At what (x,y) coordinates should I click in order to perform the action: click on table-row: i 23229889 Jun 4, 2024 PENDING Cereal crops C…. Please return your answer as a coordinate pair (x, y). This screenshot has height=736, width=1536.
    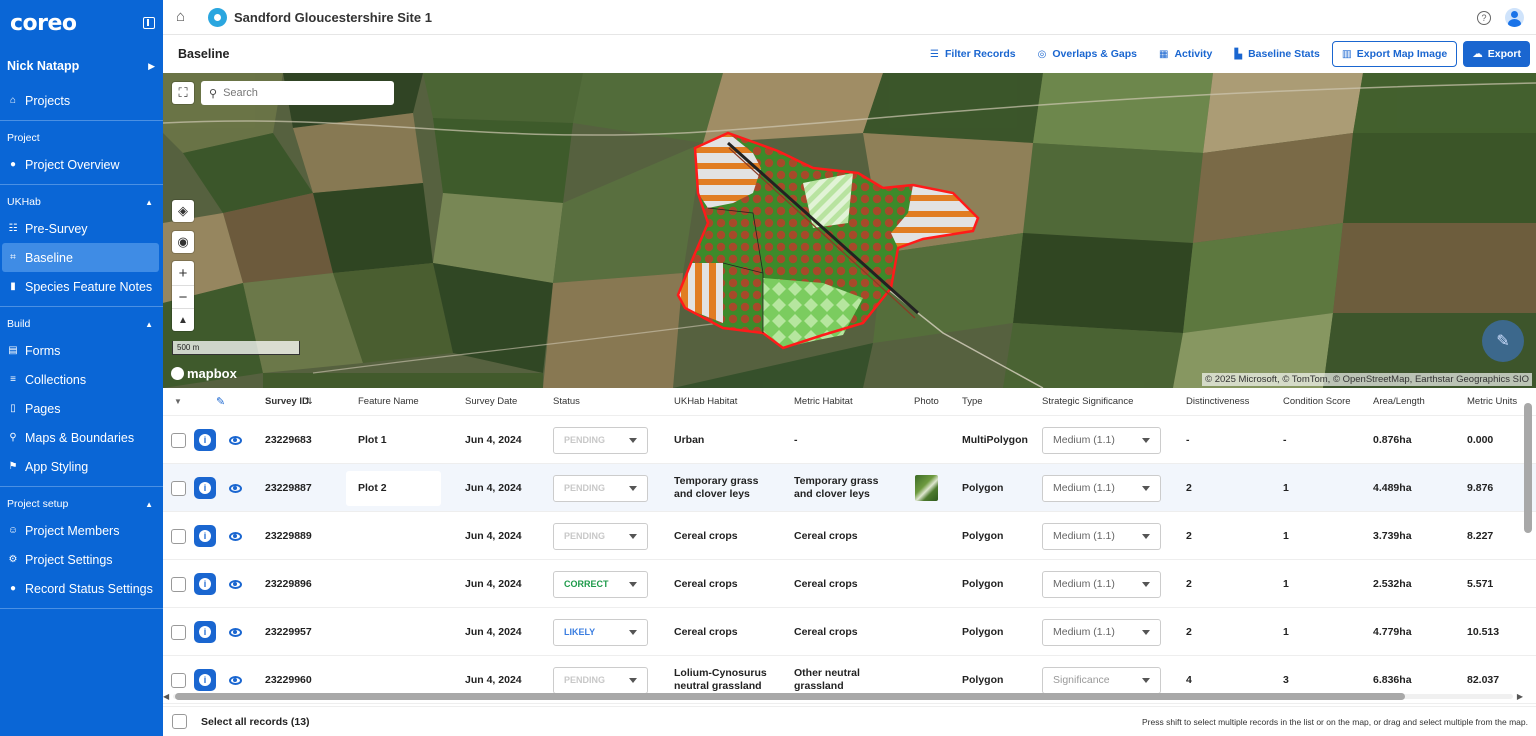
    Looking at the image, I should click on (849, 536).